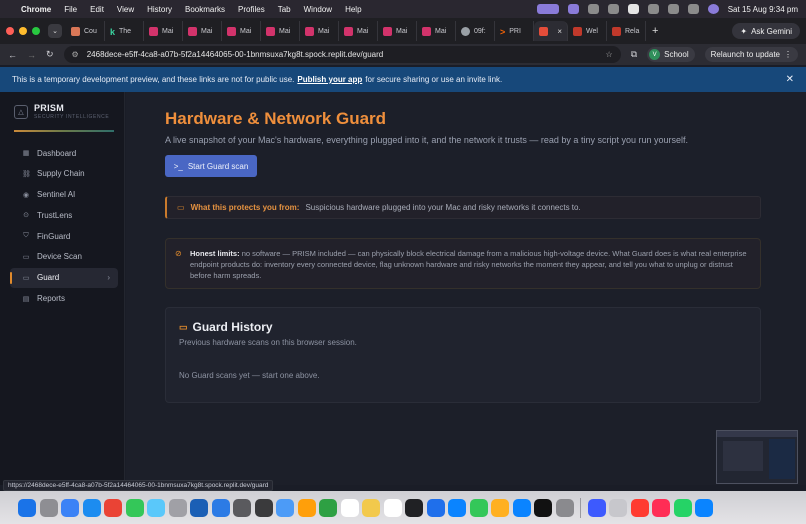 The image size is (806, 524). I want to click on menubar-bookmarks: Bookmarks, so click(205, 9).